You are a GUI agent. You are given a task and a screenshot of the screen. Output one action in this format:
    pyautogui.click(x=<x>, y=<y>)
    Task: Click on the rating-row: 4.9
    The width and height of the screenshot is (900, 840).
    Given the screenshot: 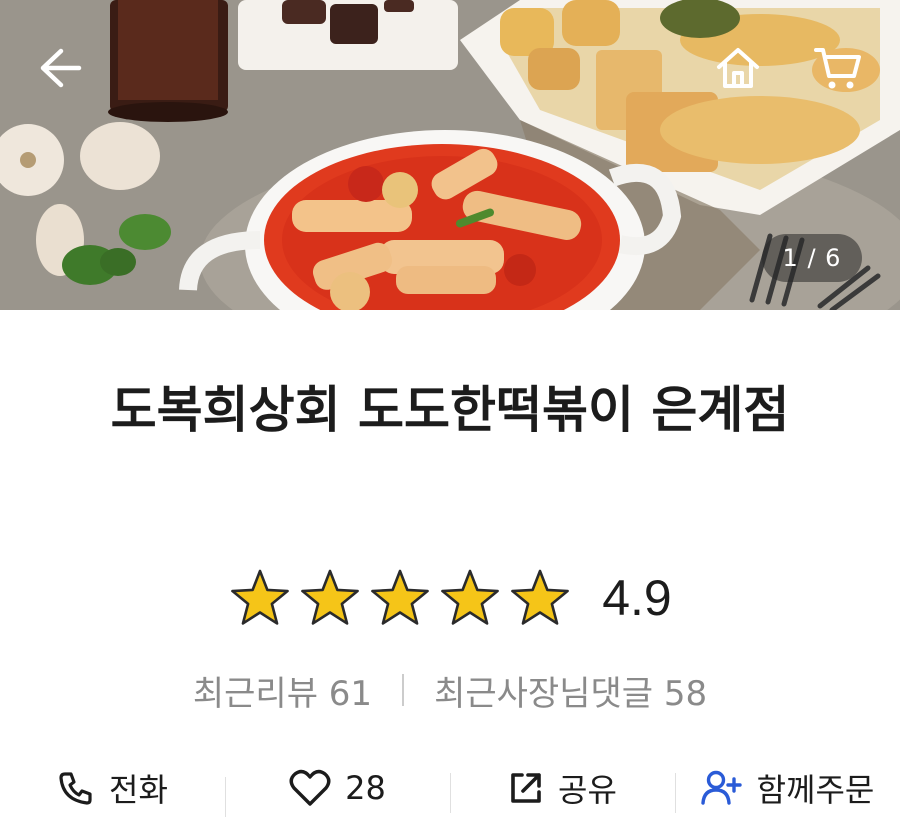 What is the action you would take?
    pyautogui.click(x=450, y=598)
    